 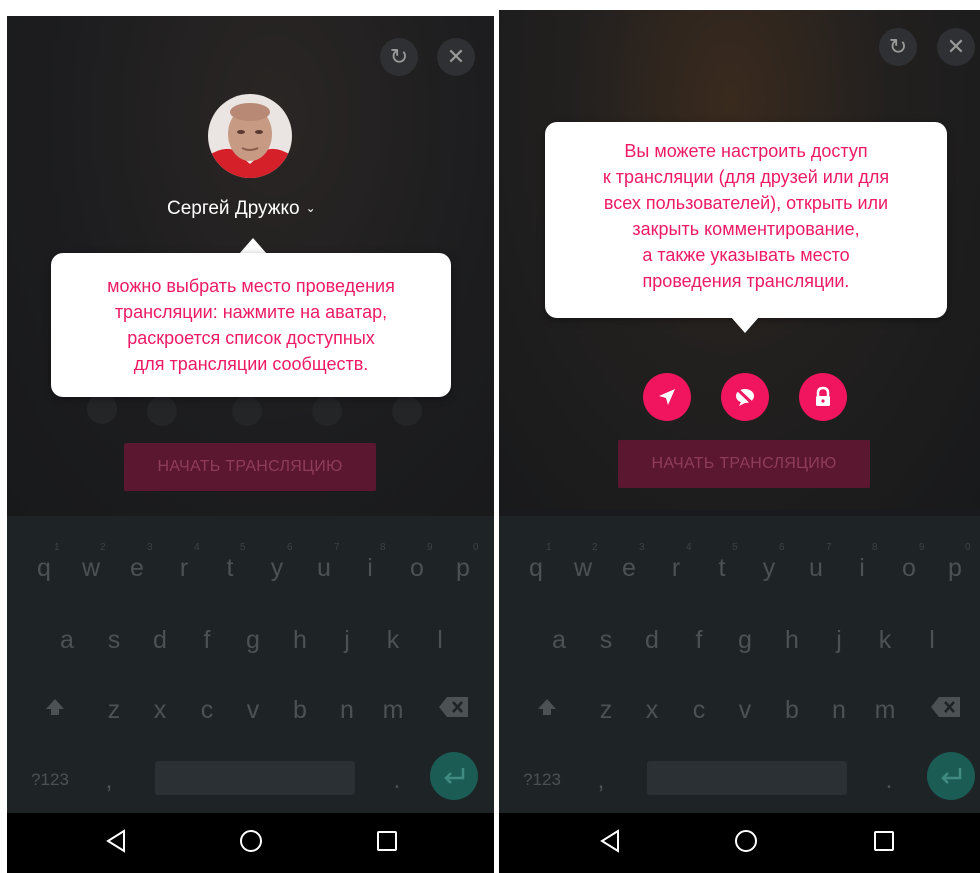 What do you see at coordinates (337, 547) in the screenshot?
I see `key-hint: 7` at bounding box center [337, 547].